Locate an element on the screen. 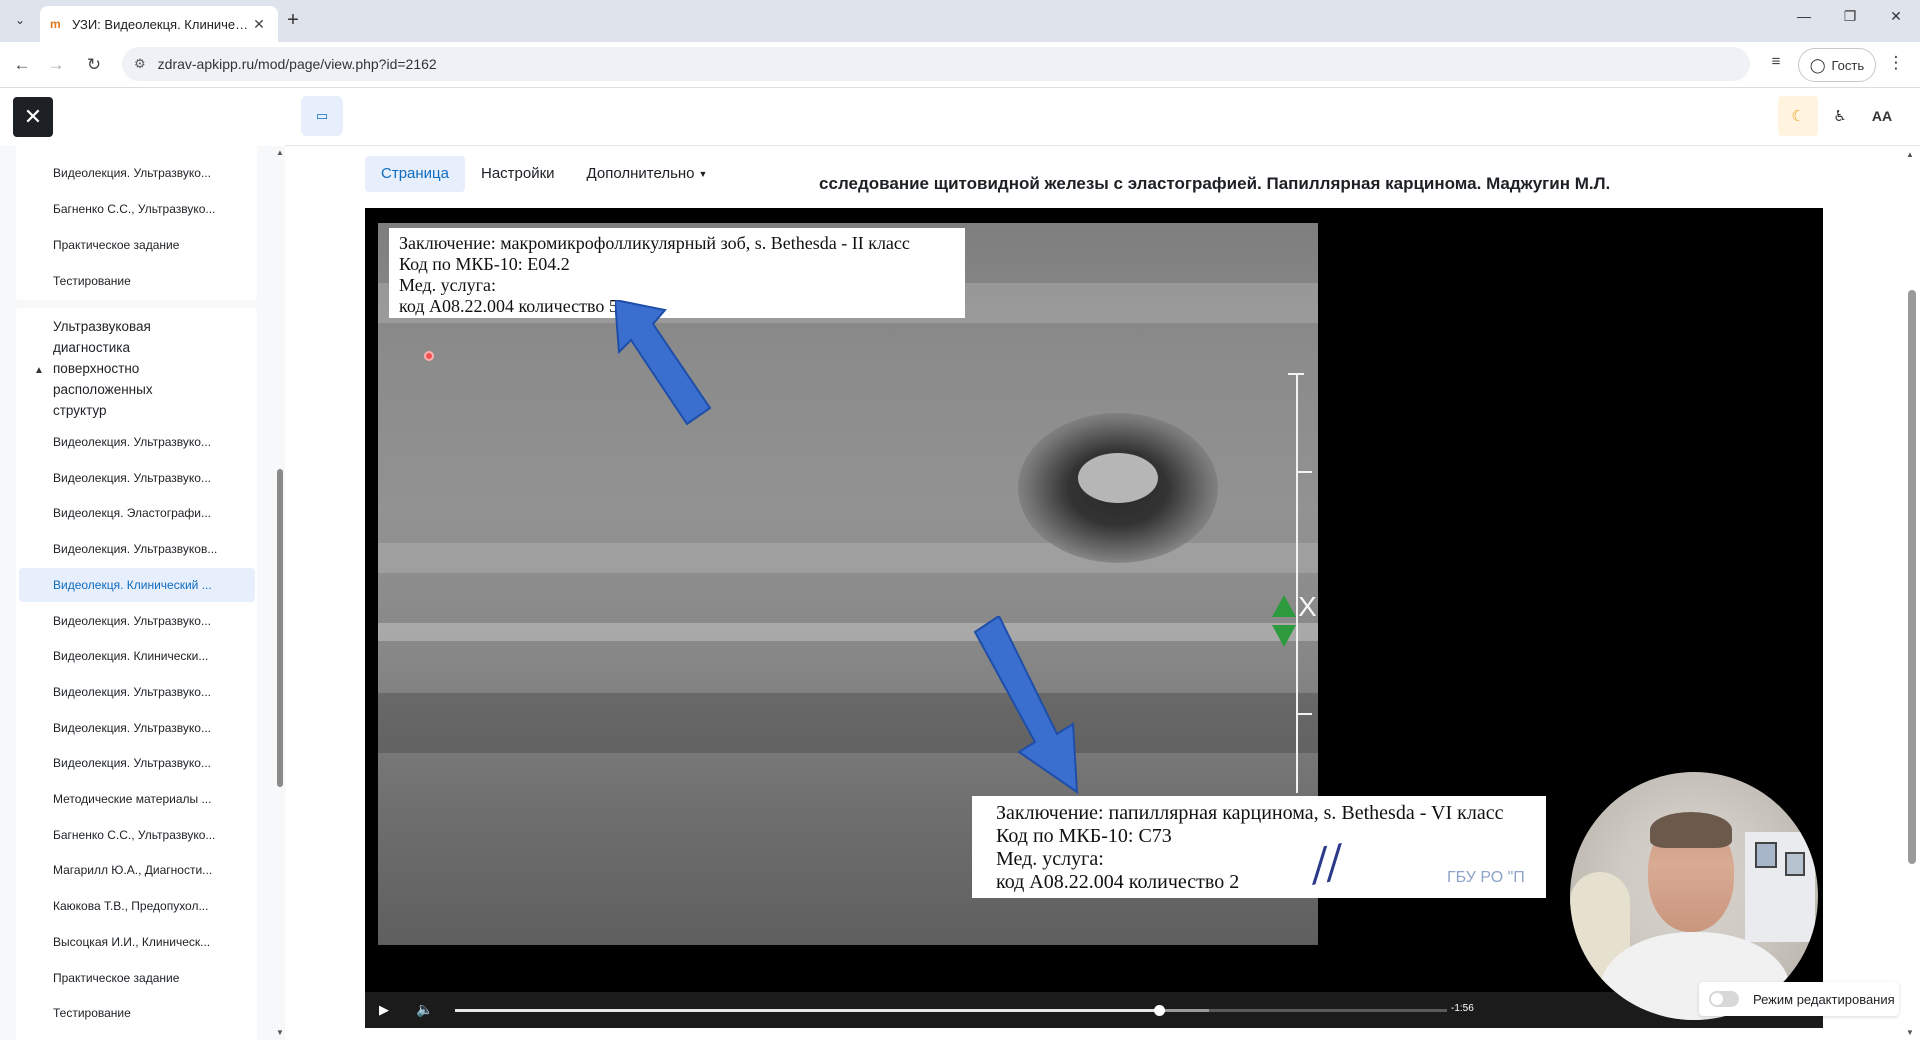  close-drawer-button: ✕ is located at coordinates (33, 117).